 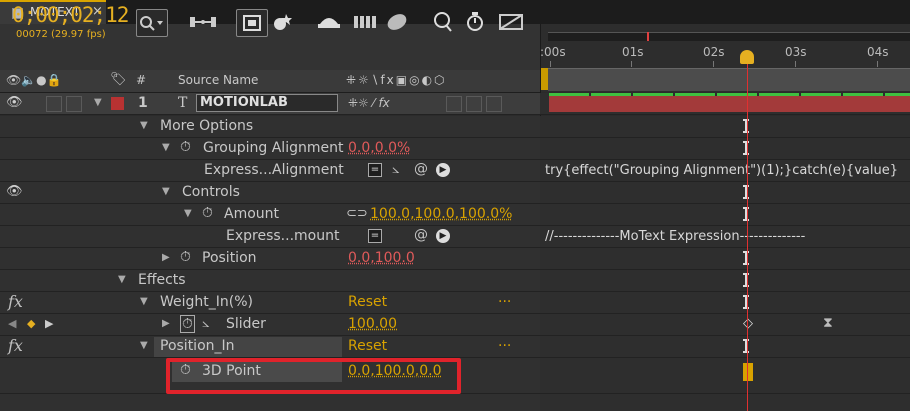 What do you see at coordinates (270, 325) in the screenshot?
I see `property-row: ◀ ◆ ▶ ▶ ⏱ ⦣ Slider 100.00` at bounding box center [270, 325].